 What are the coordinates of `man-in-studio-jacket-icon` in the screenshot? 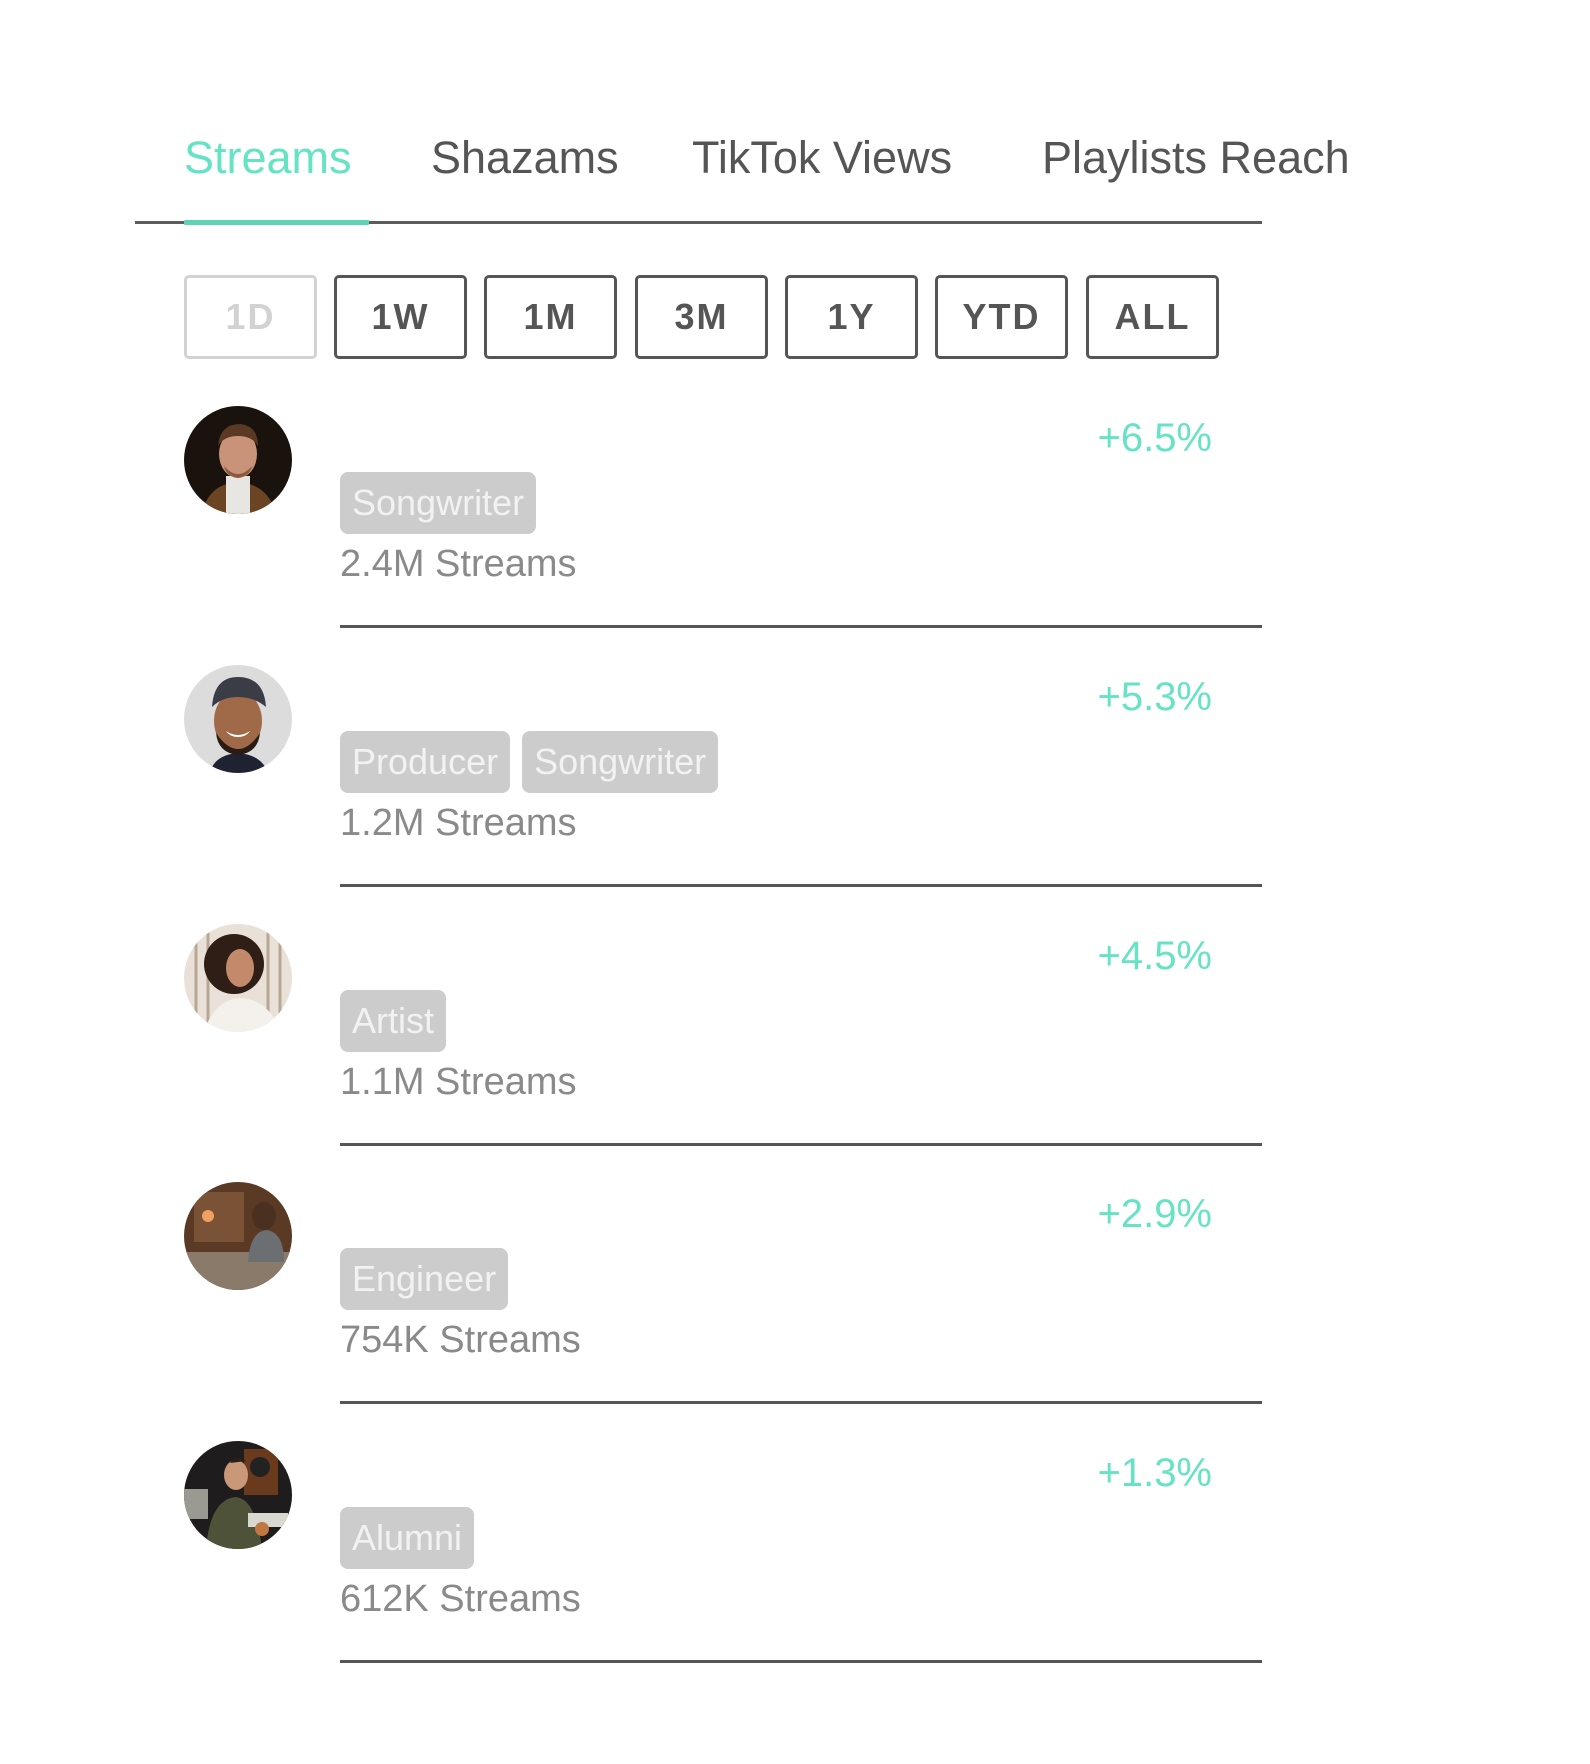 It's located at (238, 1495).